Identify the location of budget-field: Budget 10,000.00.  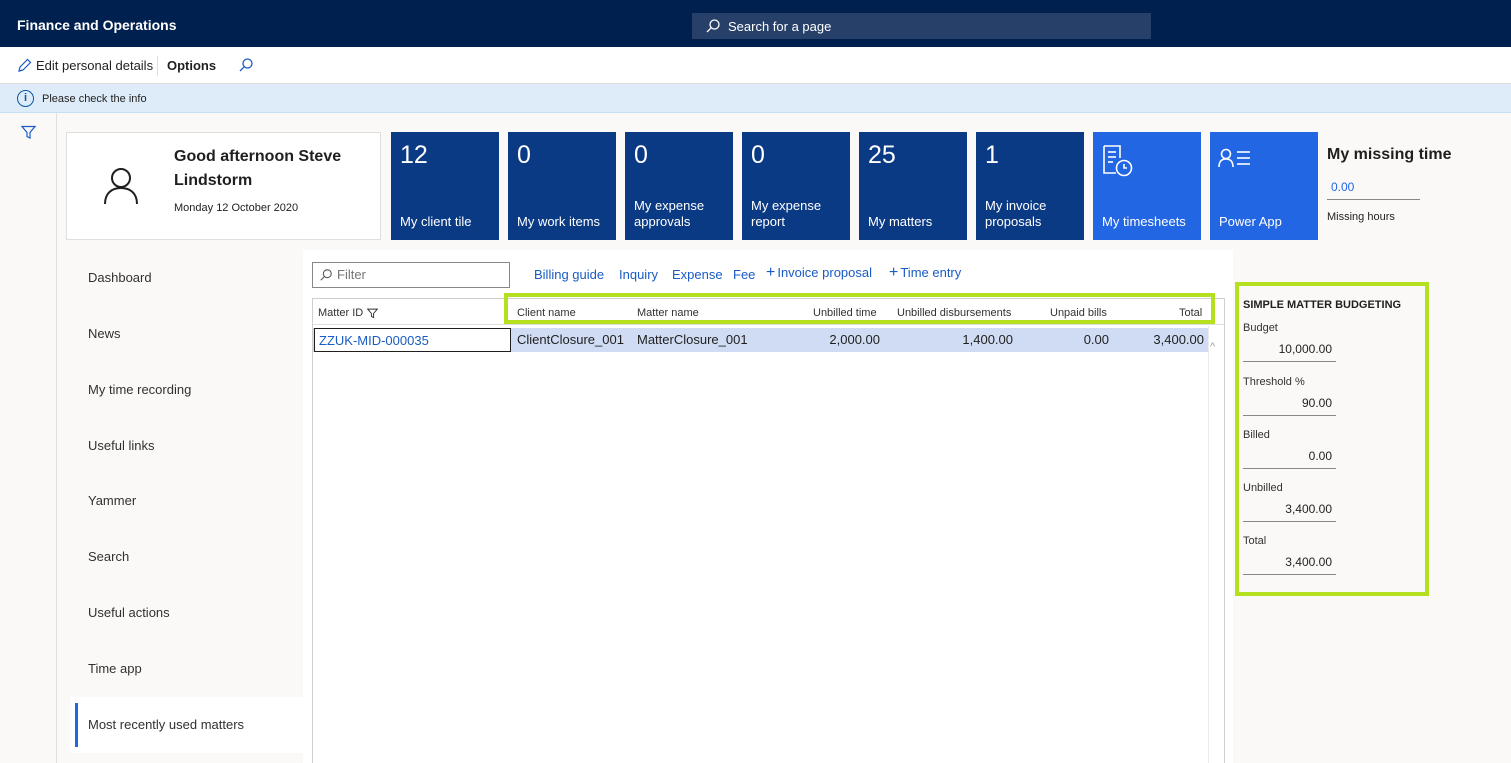
(1293, 342).